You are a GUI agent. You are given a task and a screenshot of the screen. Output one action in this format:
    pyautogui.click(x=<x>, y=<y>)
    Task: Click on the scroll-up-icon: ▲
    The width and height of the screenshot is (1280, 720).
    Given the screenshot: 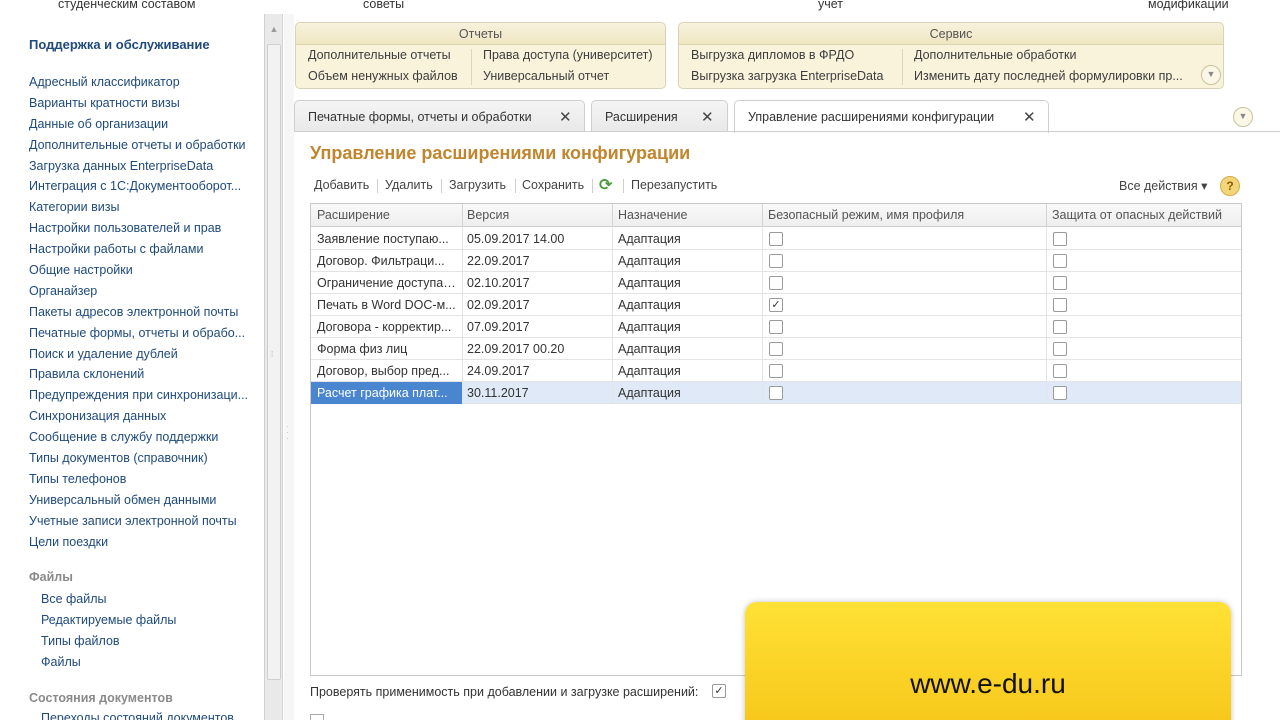 What is the action you would take?
    pyautogui.click(x=274, y=29)
    